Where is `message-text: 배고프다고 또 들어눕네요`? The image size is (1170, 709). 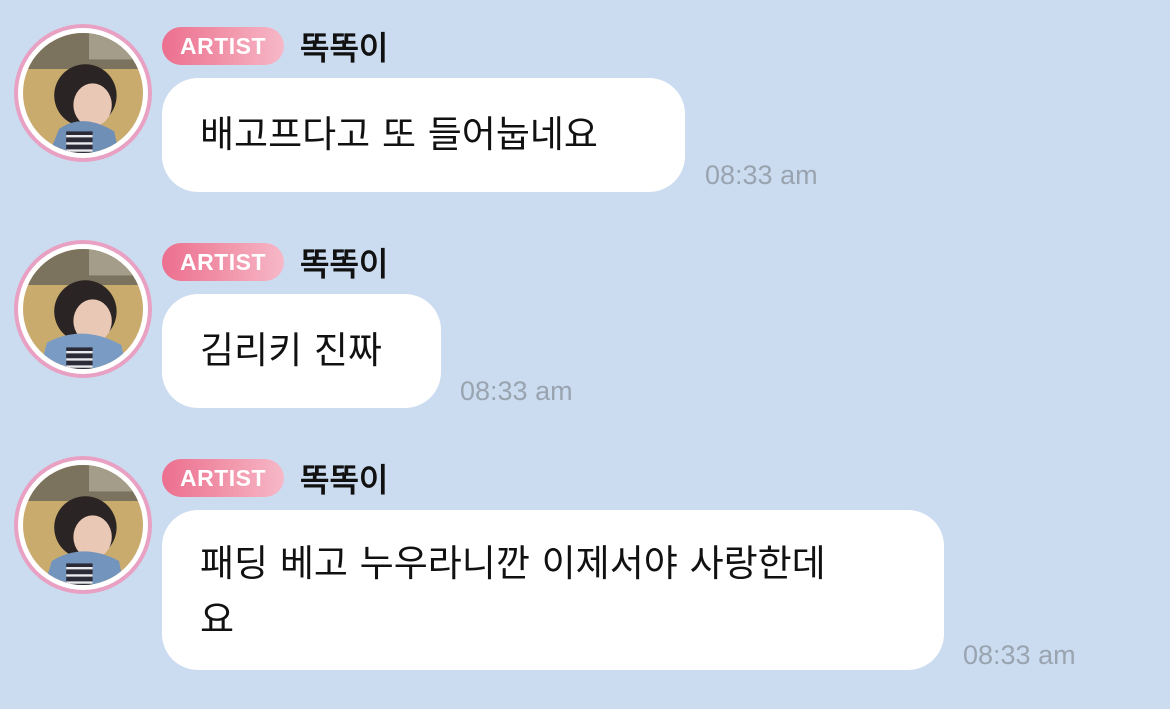 message-text: 배고프다고 또 들어눕네요 is located at coordinates (399, 134).